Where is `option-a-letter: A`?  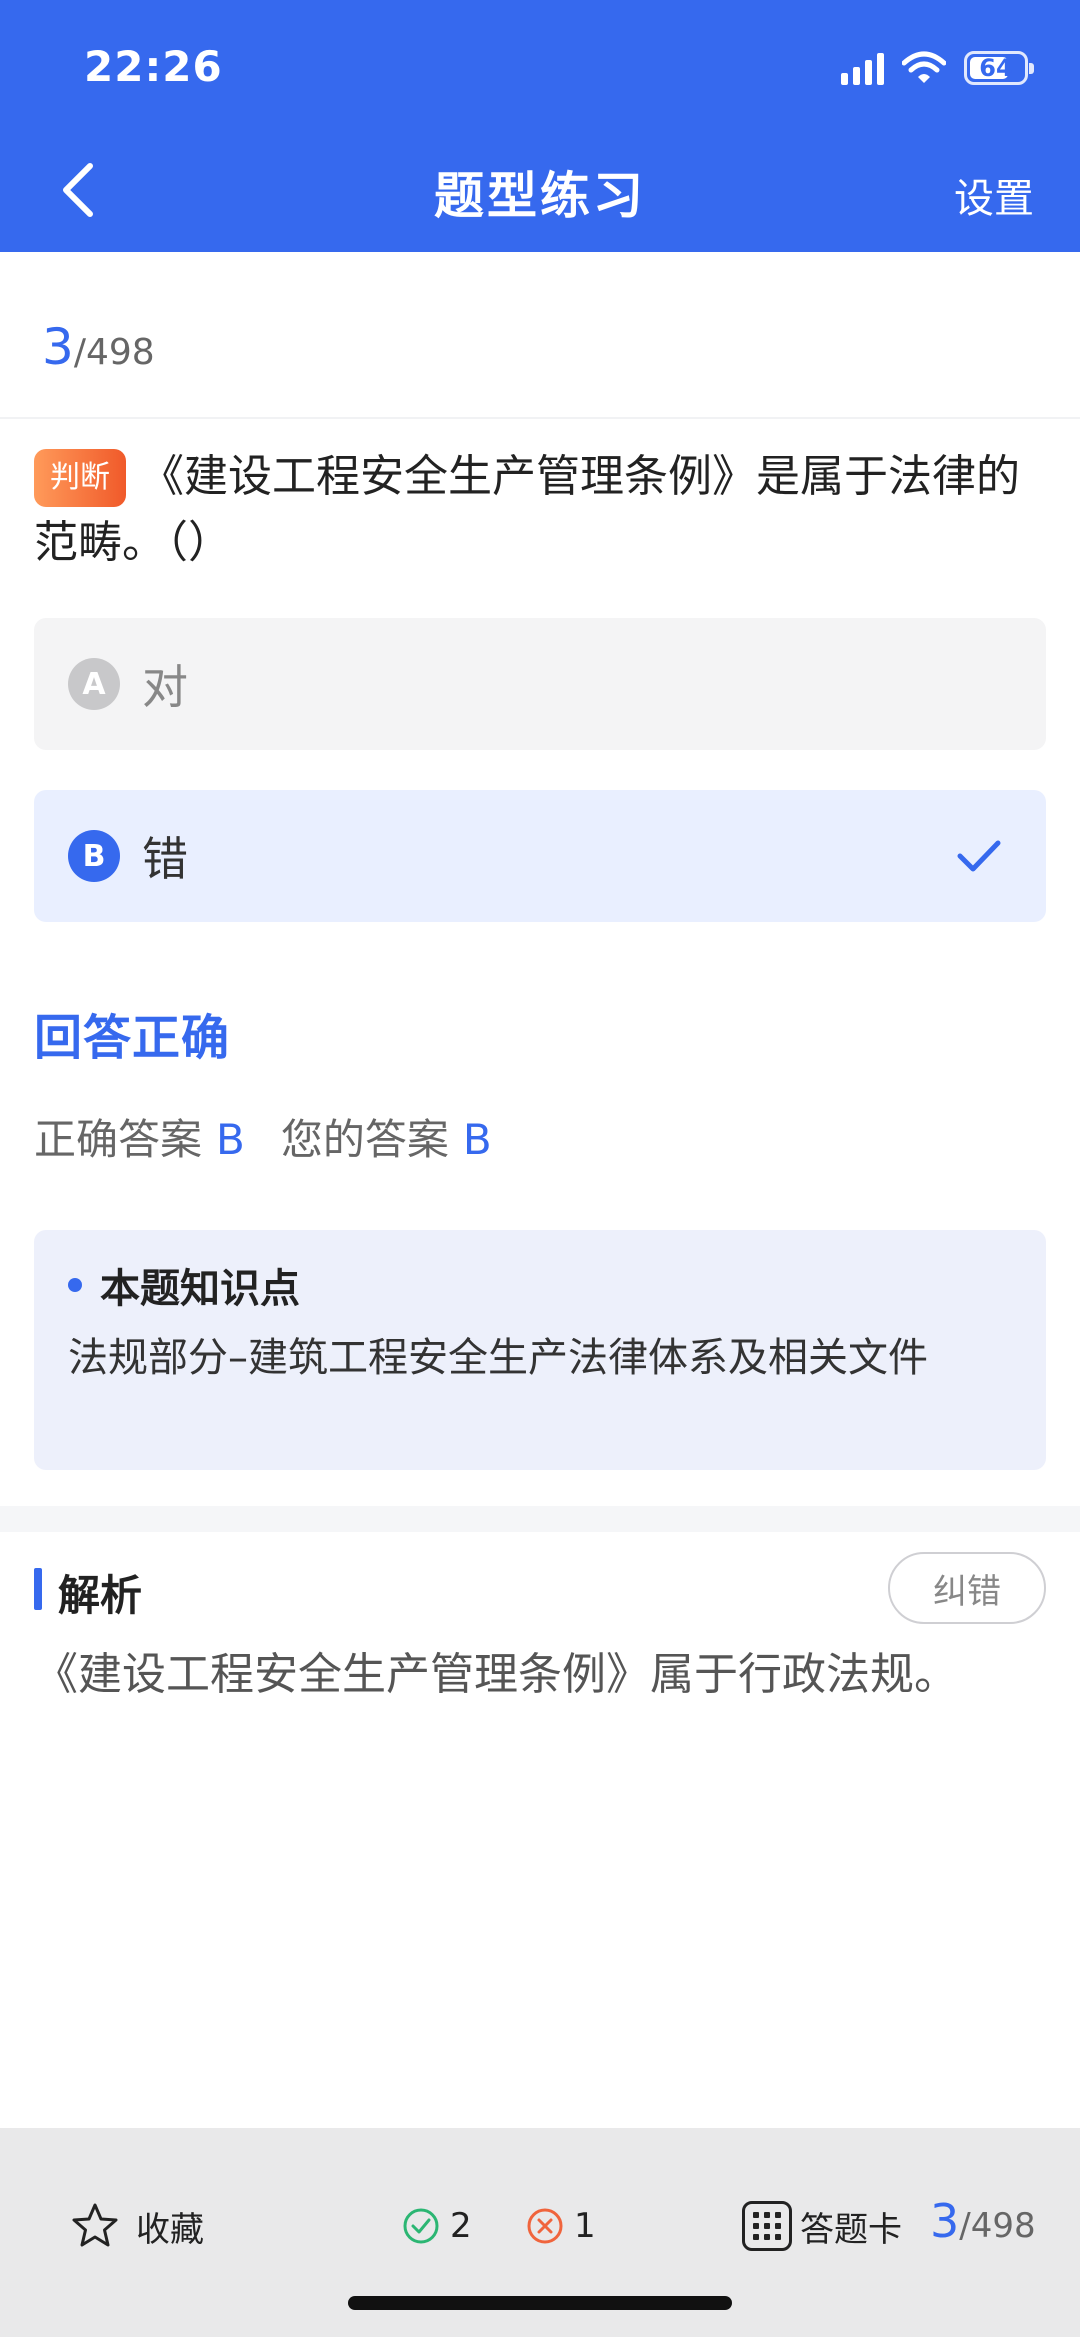
option-a-letter: A is located at coordinates (94, 684).